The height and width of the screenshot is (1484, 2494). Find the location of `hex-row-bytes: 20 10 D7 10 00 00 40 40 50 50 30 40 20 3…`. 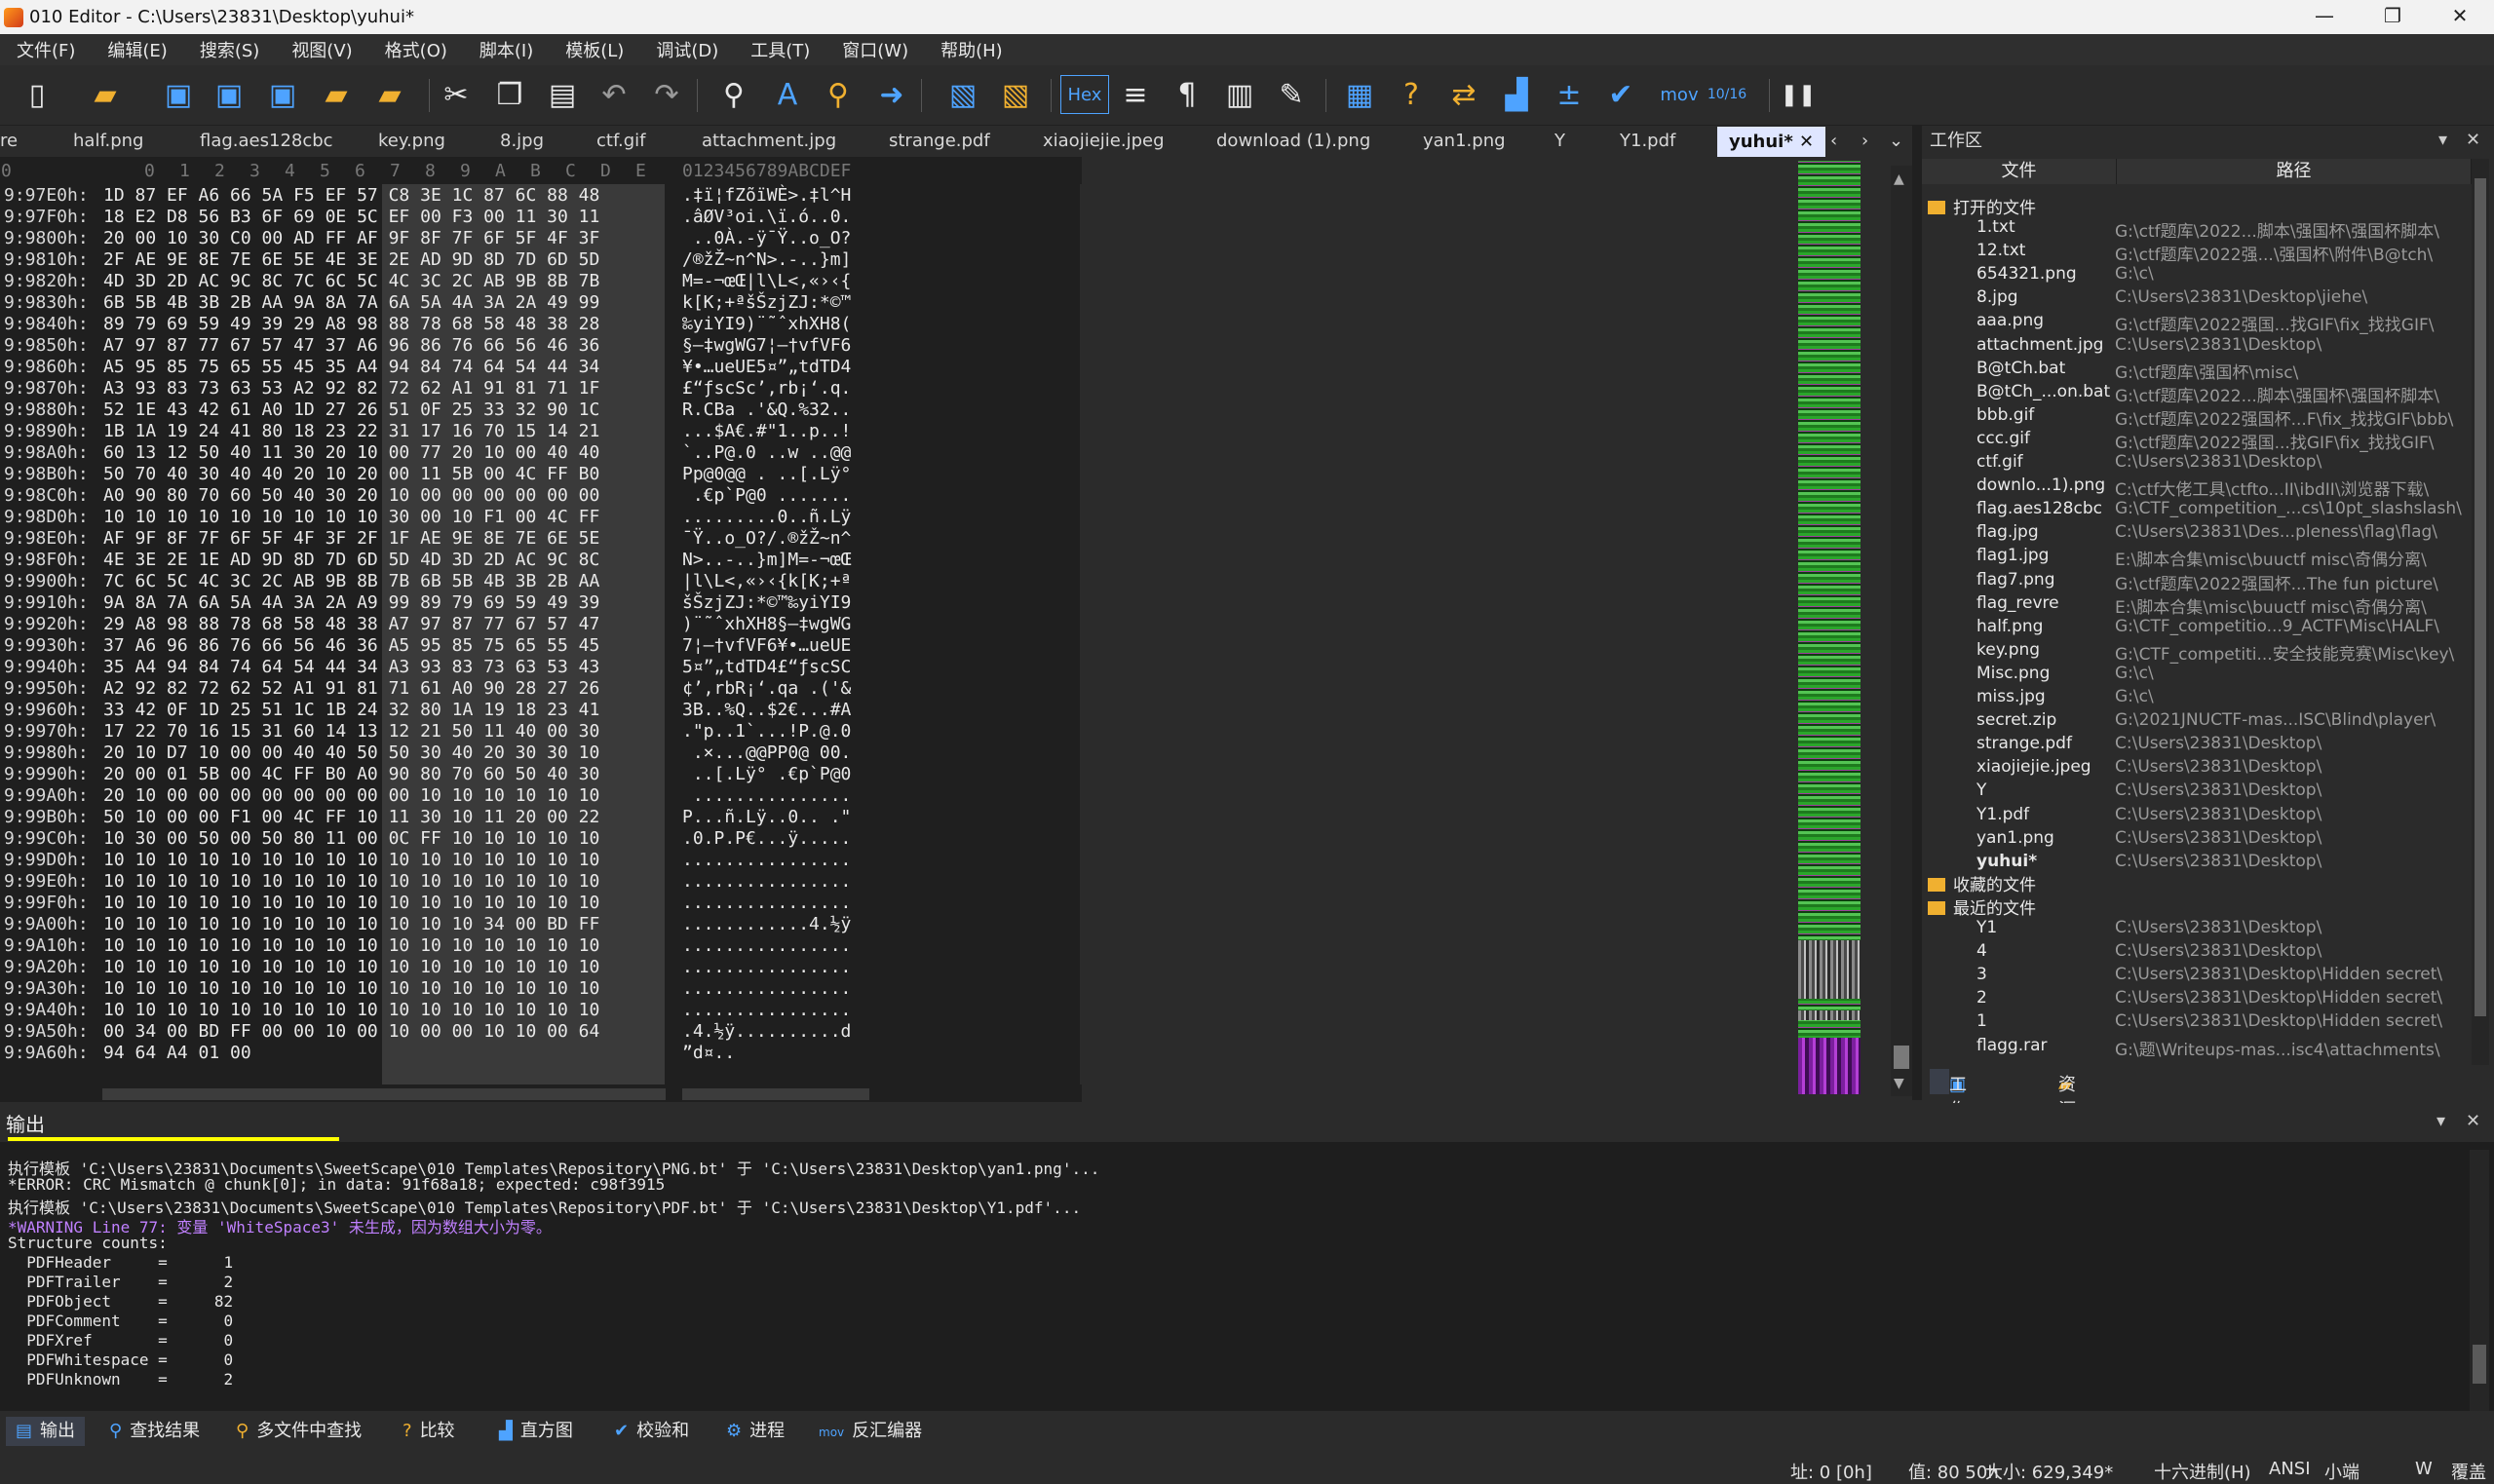

hex-row-bytes: 20 10 D7 10 00 00 40 40 50 50 30 40 20 3… is located at coordinates (351, 752).